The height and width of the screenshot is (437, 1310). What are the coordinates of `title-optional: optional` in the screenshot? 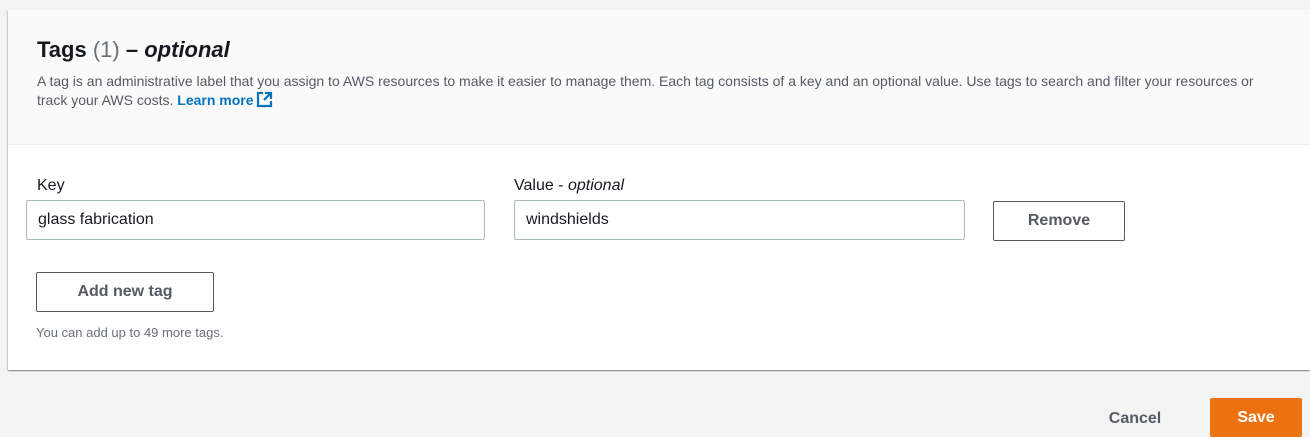 It's located at (187, 49).